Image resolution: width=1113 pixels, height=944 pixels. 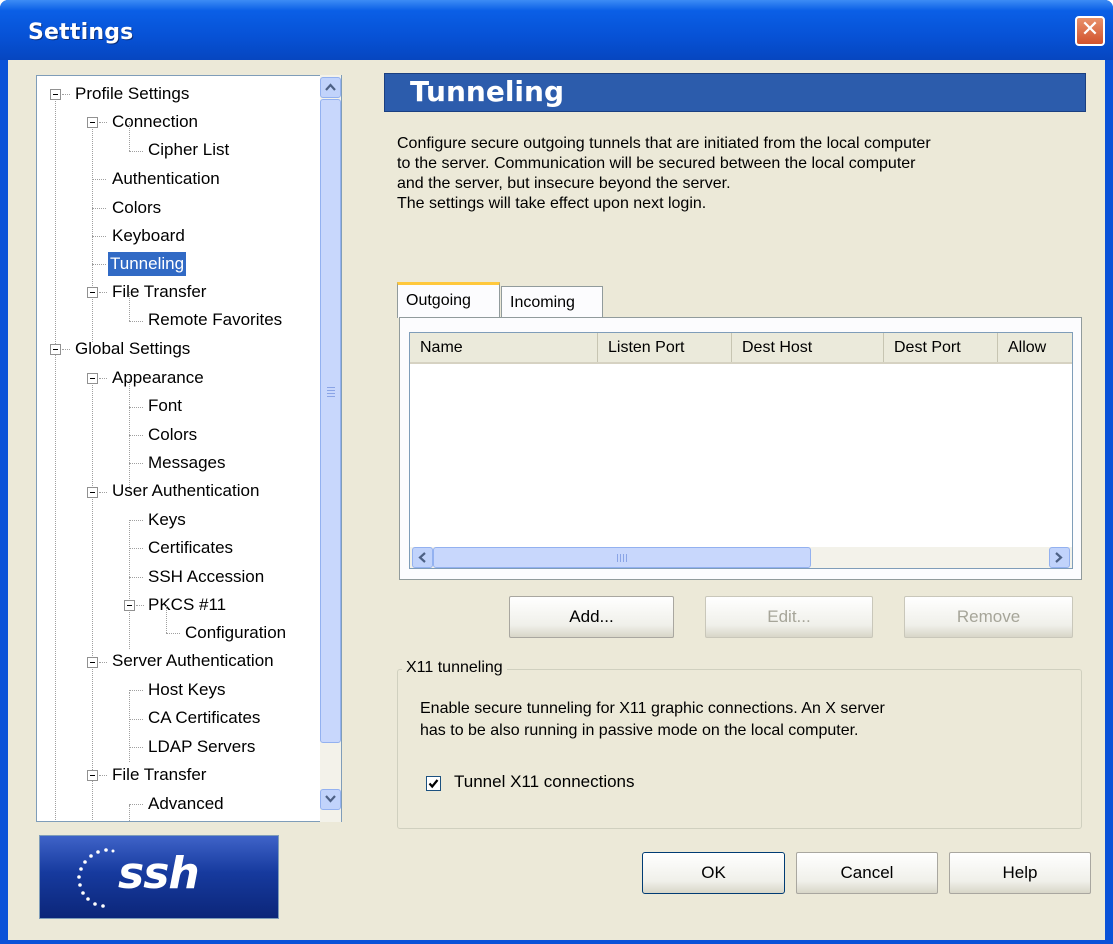 I want to click on close-button: ✕, so click(x=1090, y=31).